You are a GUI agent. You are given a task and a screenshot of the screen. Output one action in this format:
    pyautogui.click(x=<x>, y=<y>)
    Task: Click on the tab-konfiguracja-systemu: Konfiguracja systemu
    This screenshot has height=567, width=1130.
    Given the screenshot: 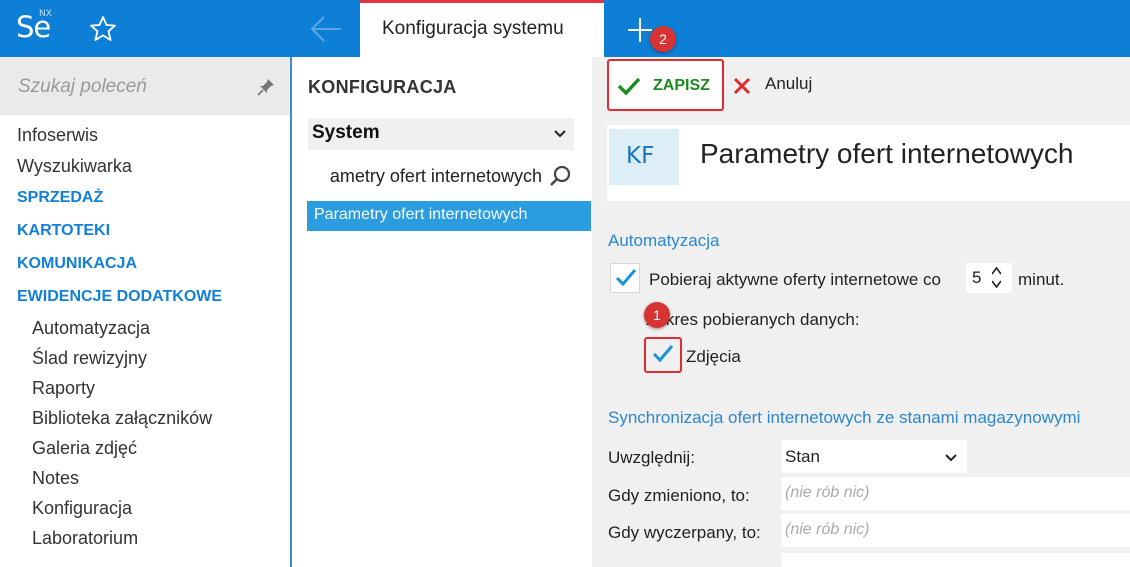 What is the action you would take?
    pyautogui.click(x=482, y=28)
    